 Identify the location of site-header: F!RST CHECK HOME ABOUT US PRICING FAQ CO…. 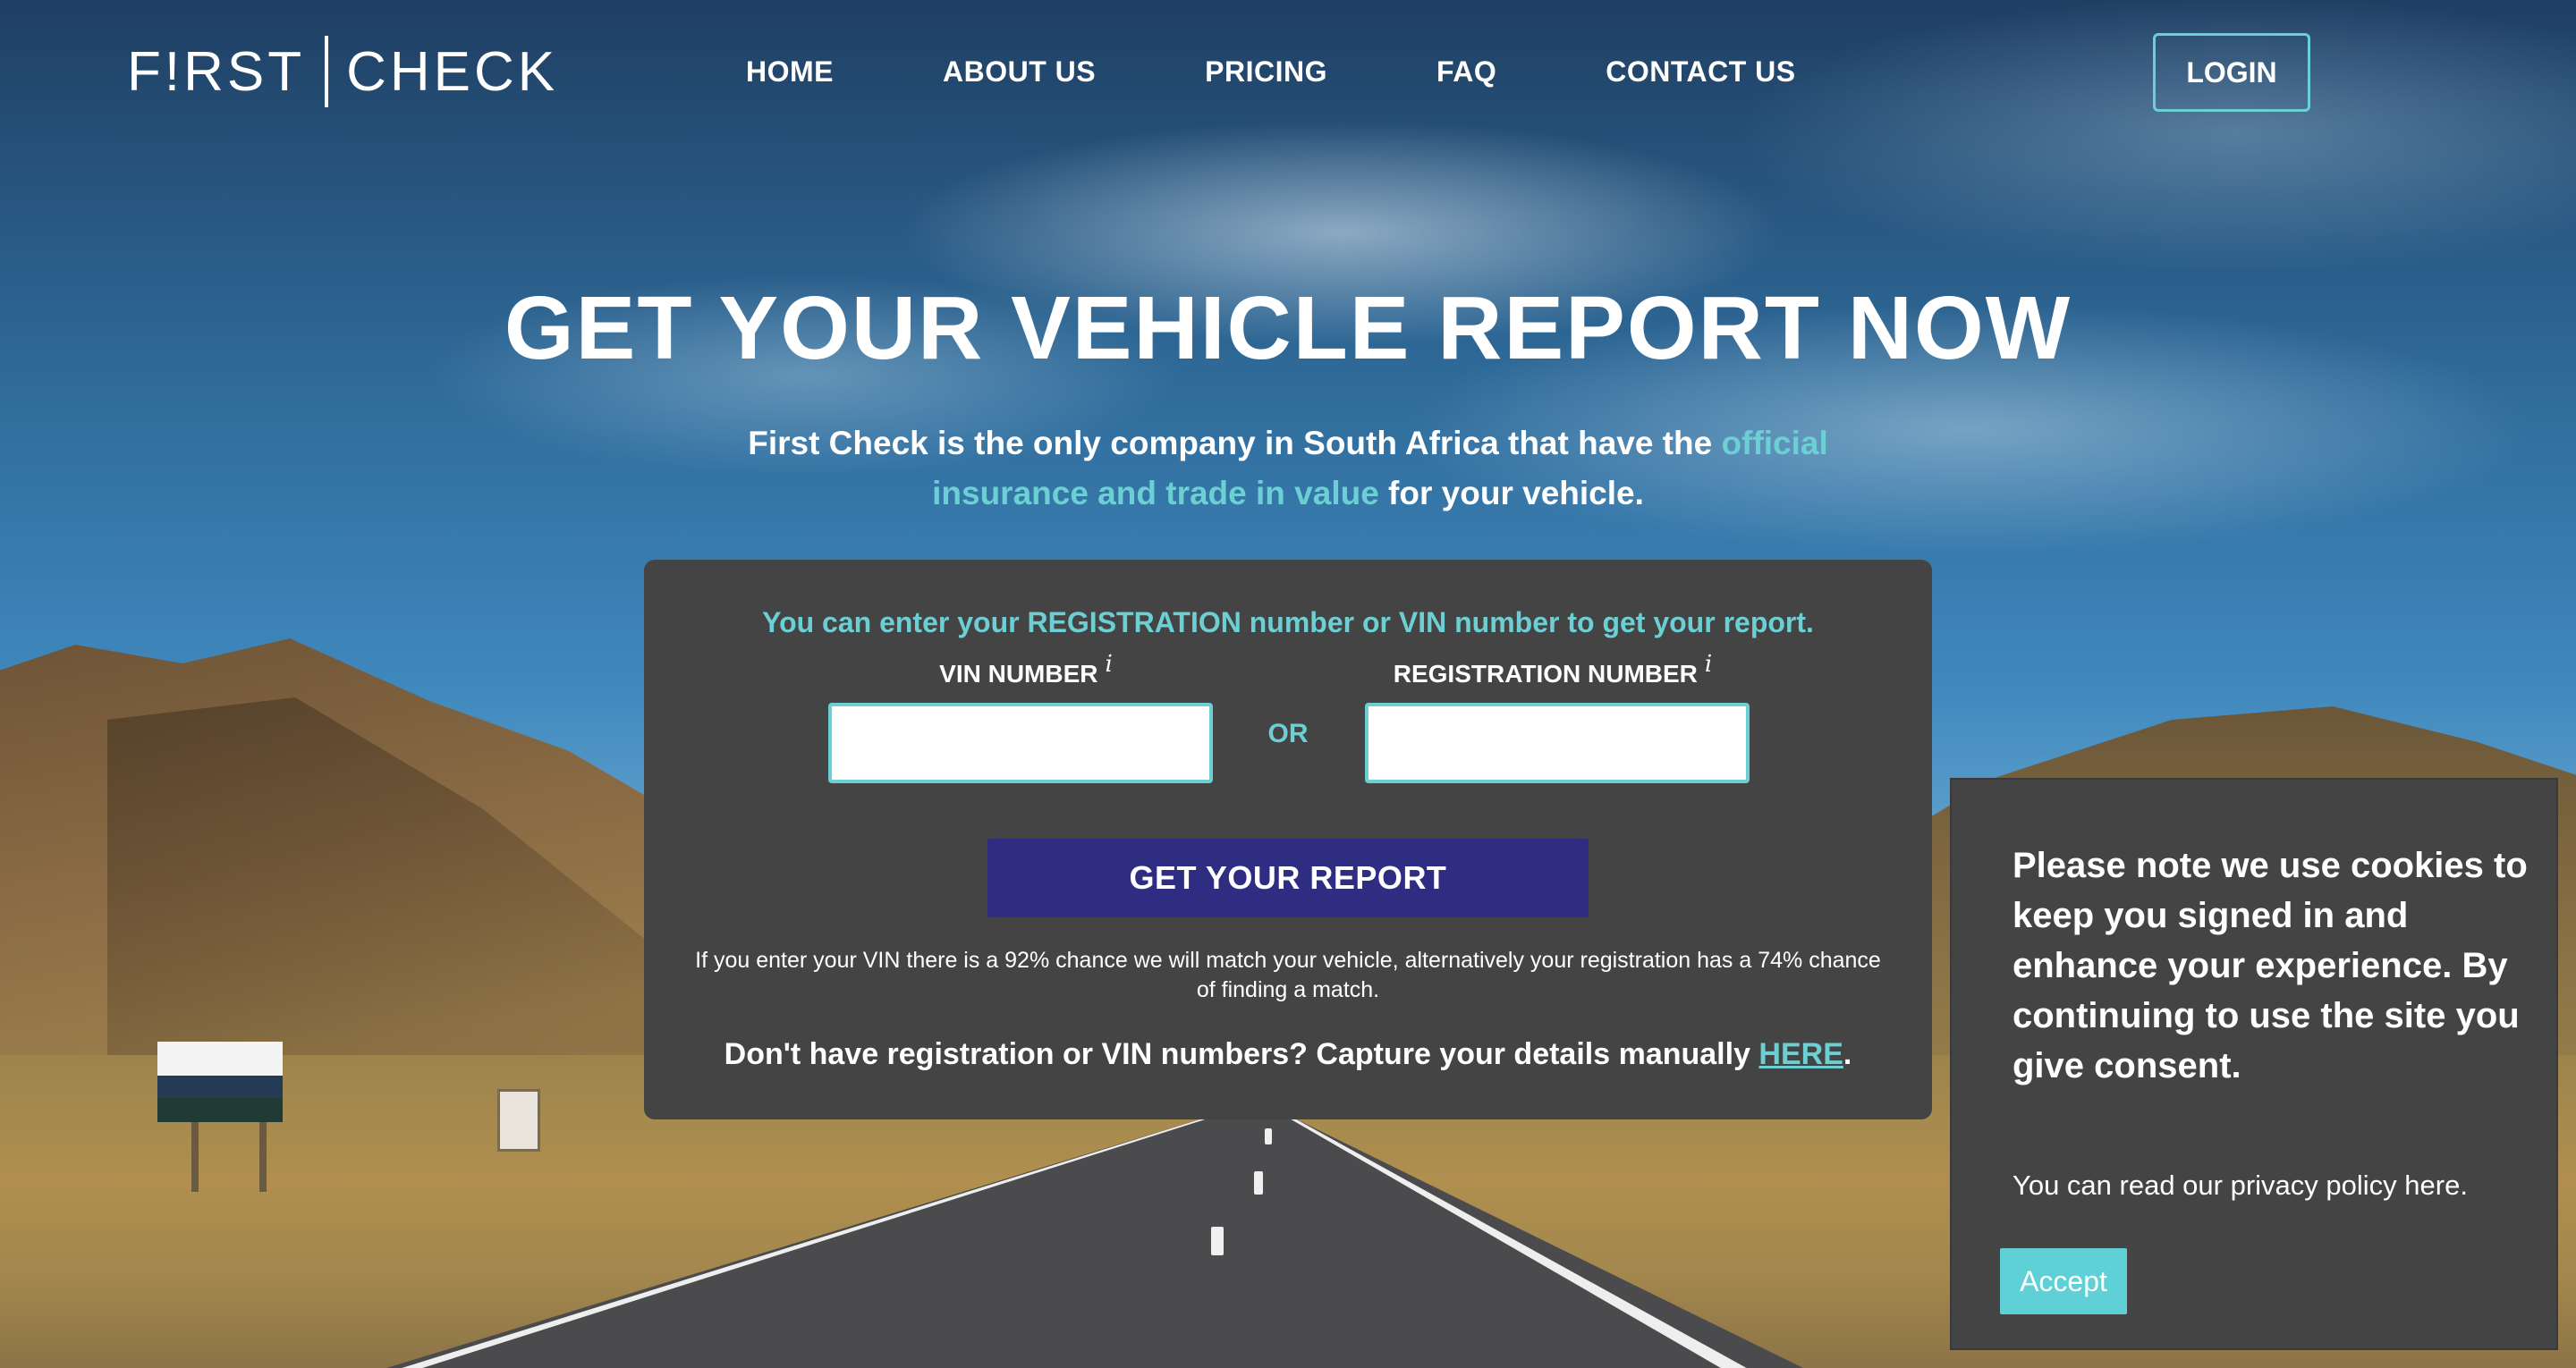
(1288, 76).